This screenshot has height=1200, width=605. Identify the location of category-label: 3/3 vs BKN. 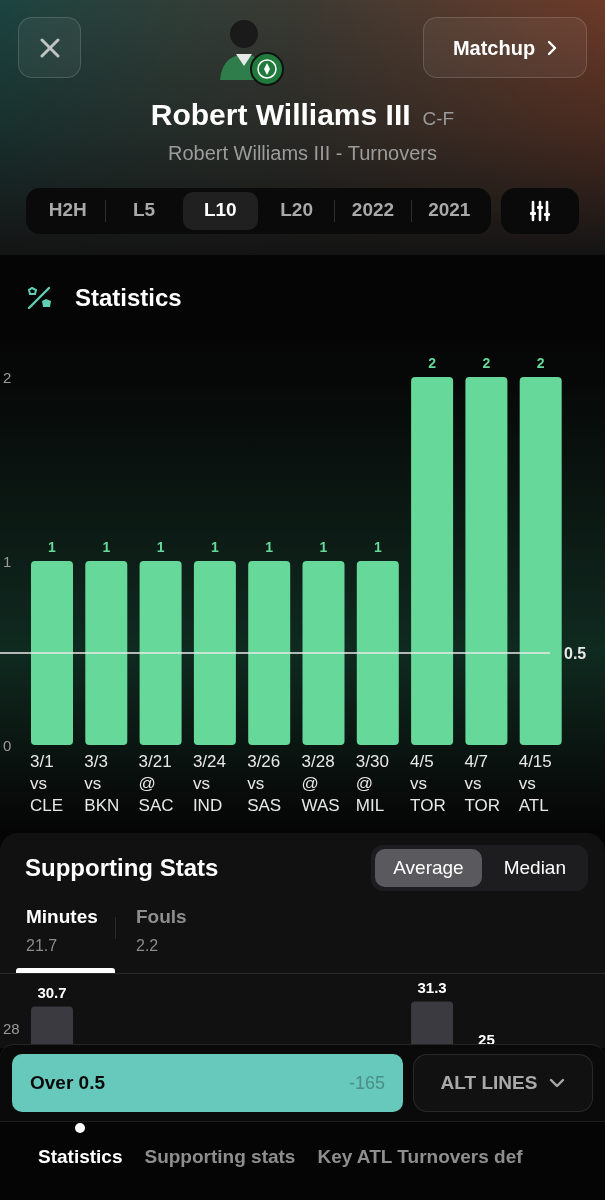
(102, 783).